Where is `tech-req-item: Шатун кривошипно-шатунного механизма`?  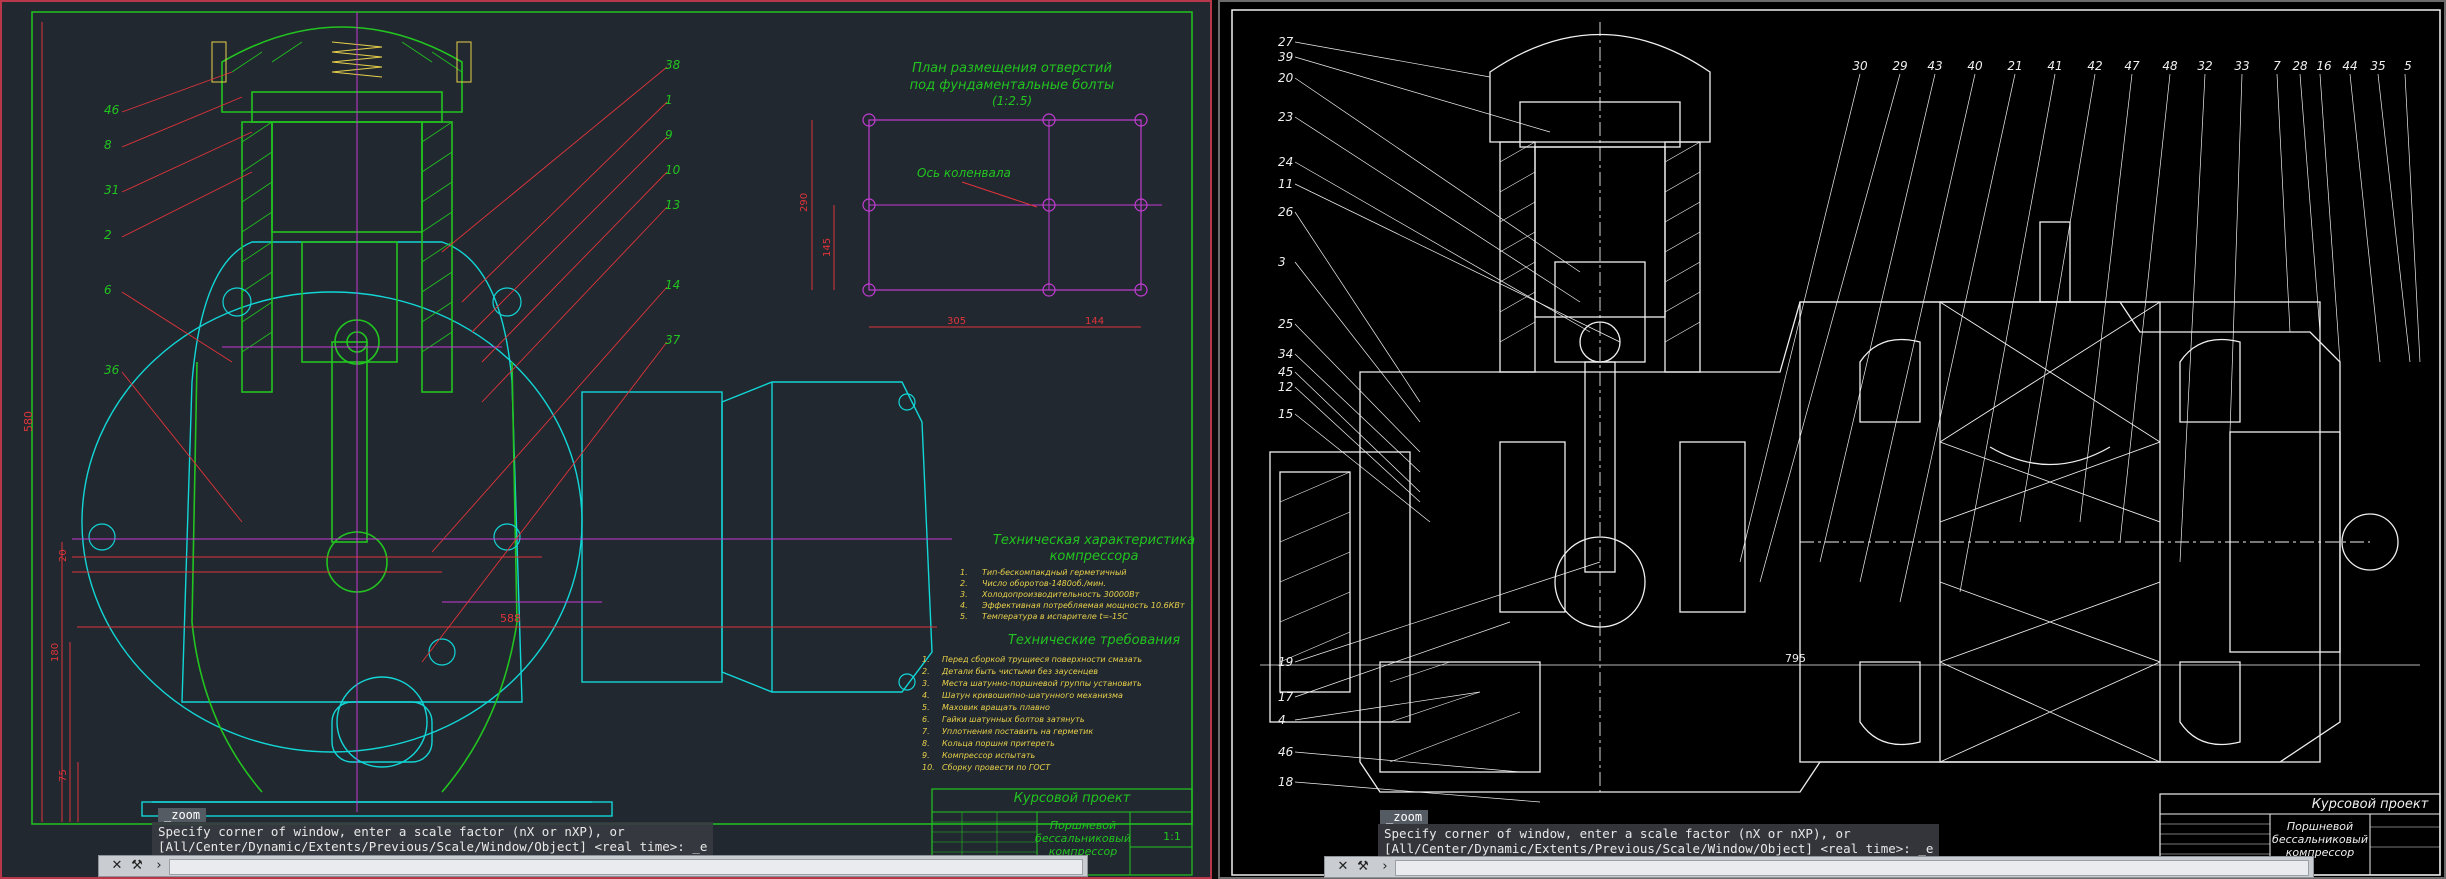 tech-req-item: Шатун кривошипно-шатунного механизма is located at coordinates (1032, 695).